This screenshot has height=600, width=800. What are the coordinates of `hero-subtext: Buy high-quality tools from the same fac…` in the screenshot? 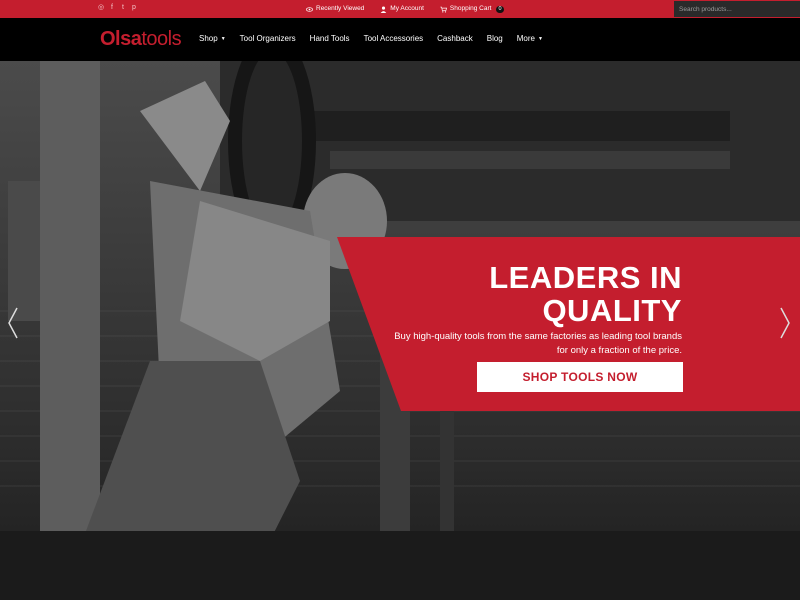 It's located at (538, 343).